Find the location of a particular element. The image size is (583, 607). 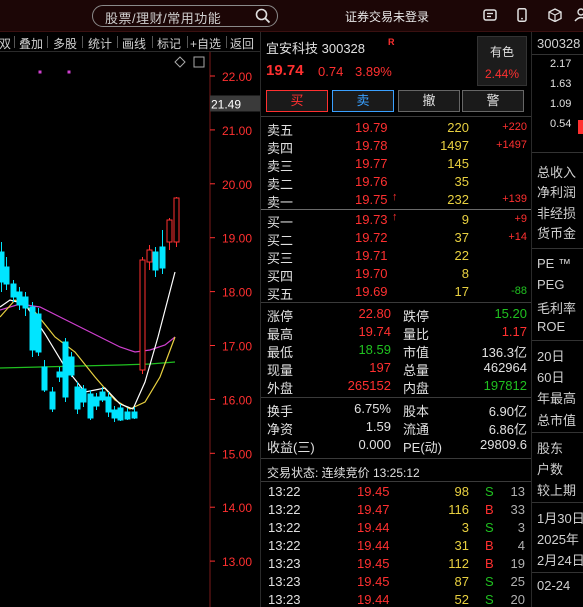

stat-label: 最低 is located at coordinates (280, 352).